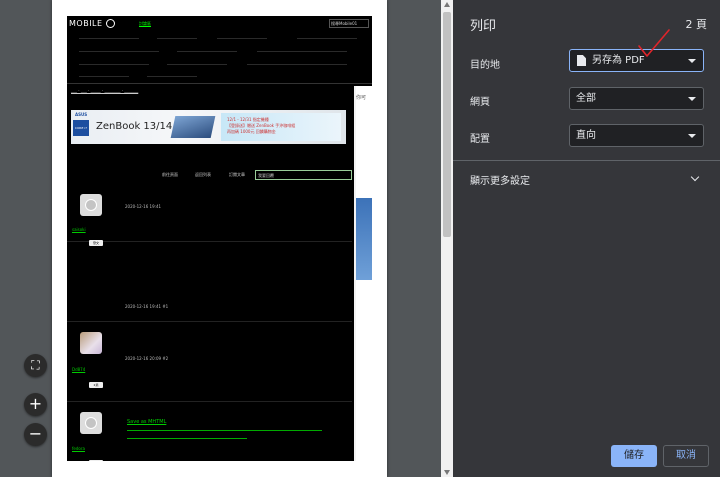 The width and height of the screenshot is (720, 477). What do you see at coordinates (105, 90) in the screenshot?
I see `breadcrumb: ___ · ___ · _____ · ________ · _______` at bounding box center [105, 90].